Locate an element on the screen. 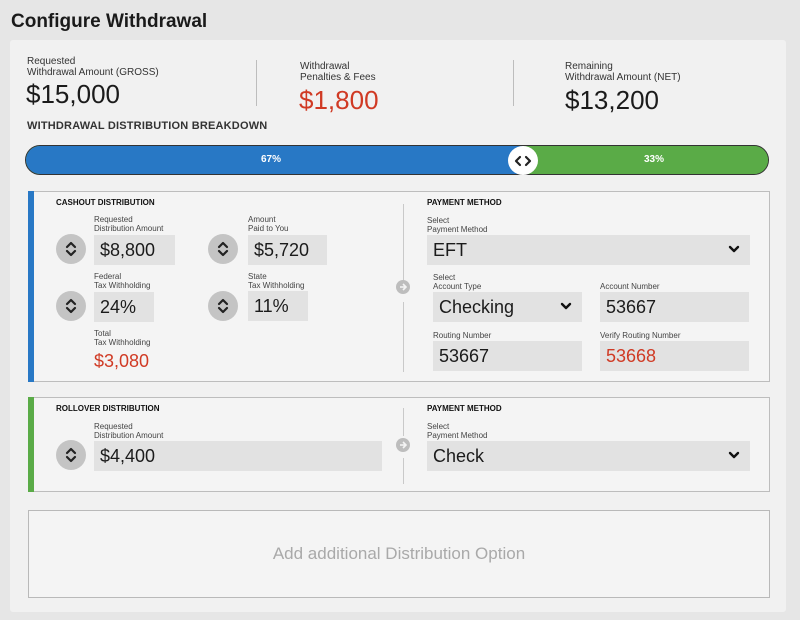  cashout-share-segment: 67% is located at coordinates (274, 160).